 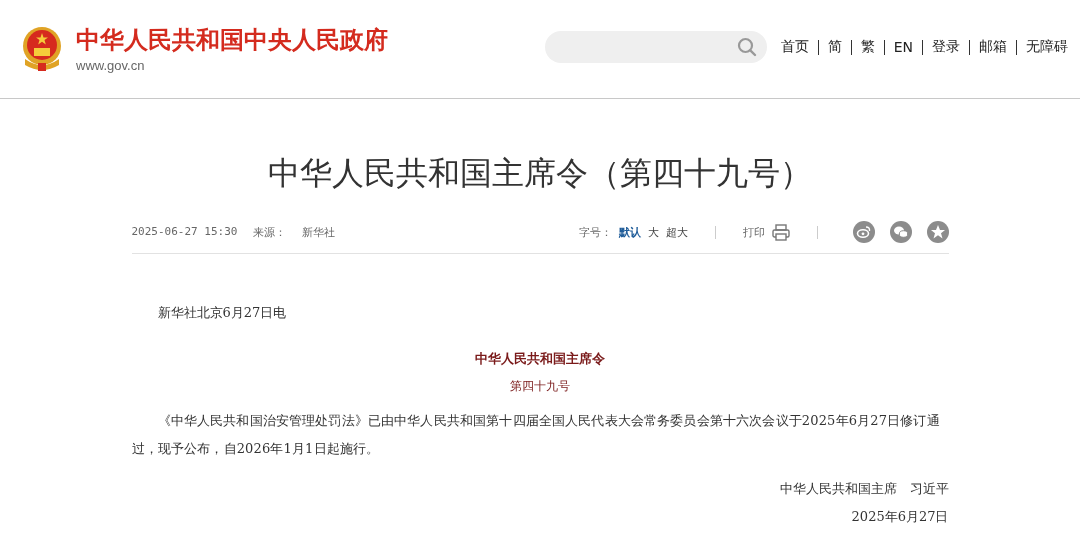 What do you see at coordinates (232, 39) in the screenshot?
I see `site-name: 中华人民共和国中央人民政府` at bounding box center [232, 39].